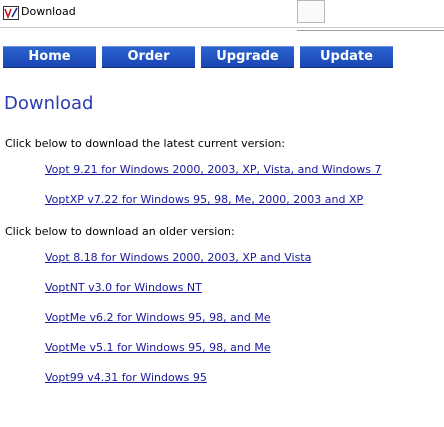 The height and width of the screenshot is (427, 444). I want to click on nav-order-button: Order, so click(148, 57).